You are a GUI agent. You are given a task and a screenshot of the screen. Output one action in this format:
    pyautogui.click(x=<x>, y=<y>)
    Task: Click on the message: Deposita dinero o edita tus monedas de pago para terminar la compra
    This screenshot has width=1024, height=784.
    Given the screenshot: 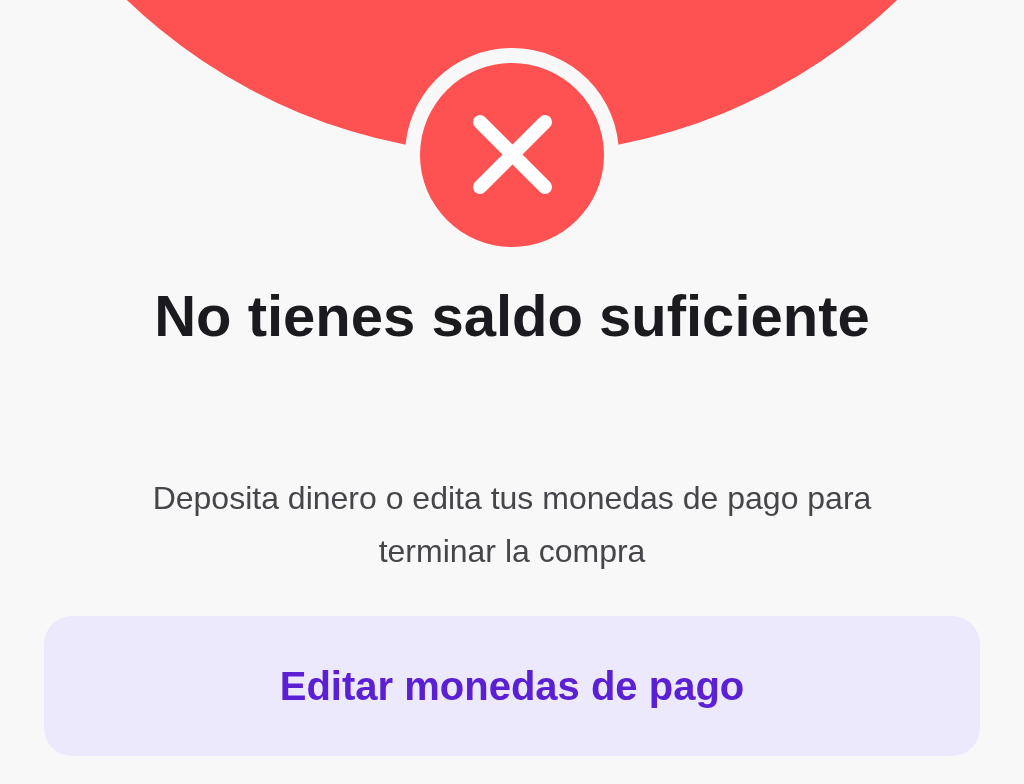 What is the action you would take?
    pyautogui.click(x=512, y=525)
    